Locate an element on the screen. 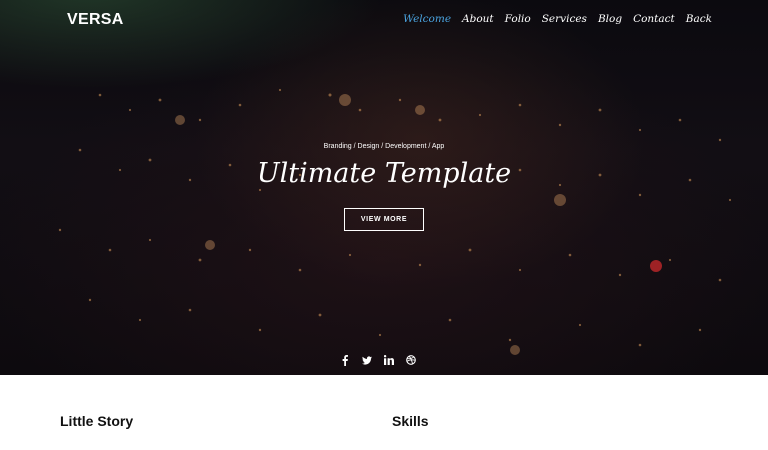 This screenshot has height=450, width=768. nav-item-contact: Contact is located at coordinates (654, 19).